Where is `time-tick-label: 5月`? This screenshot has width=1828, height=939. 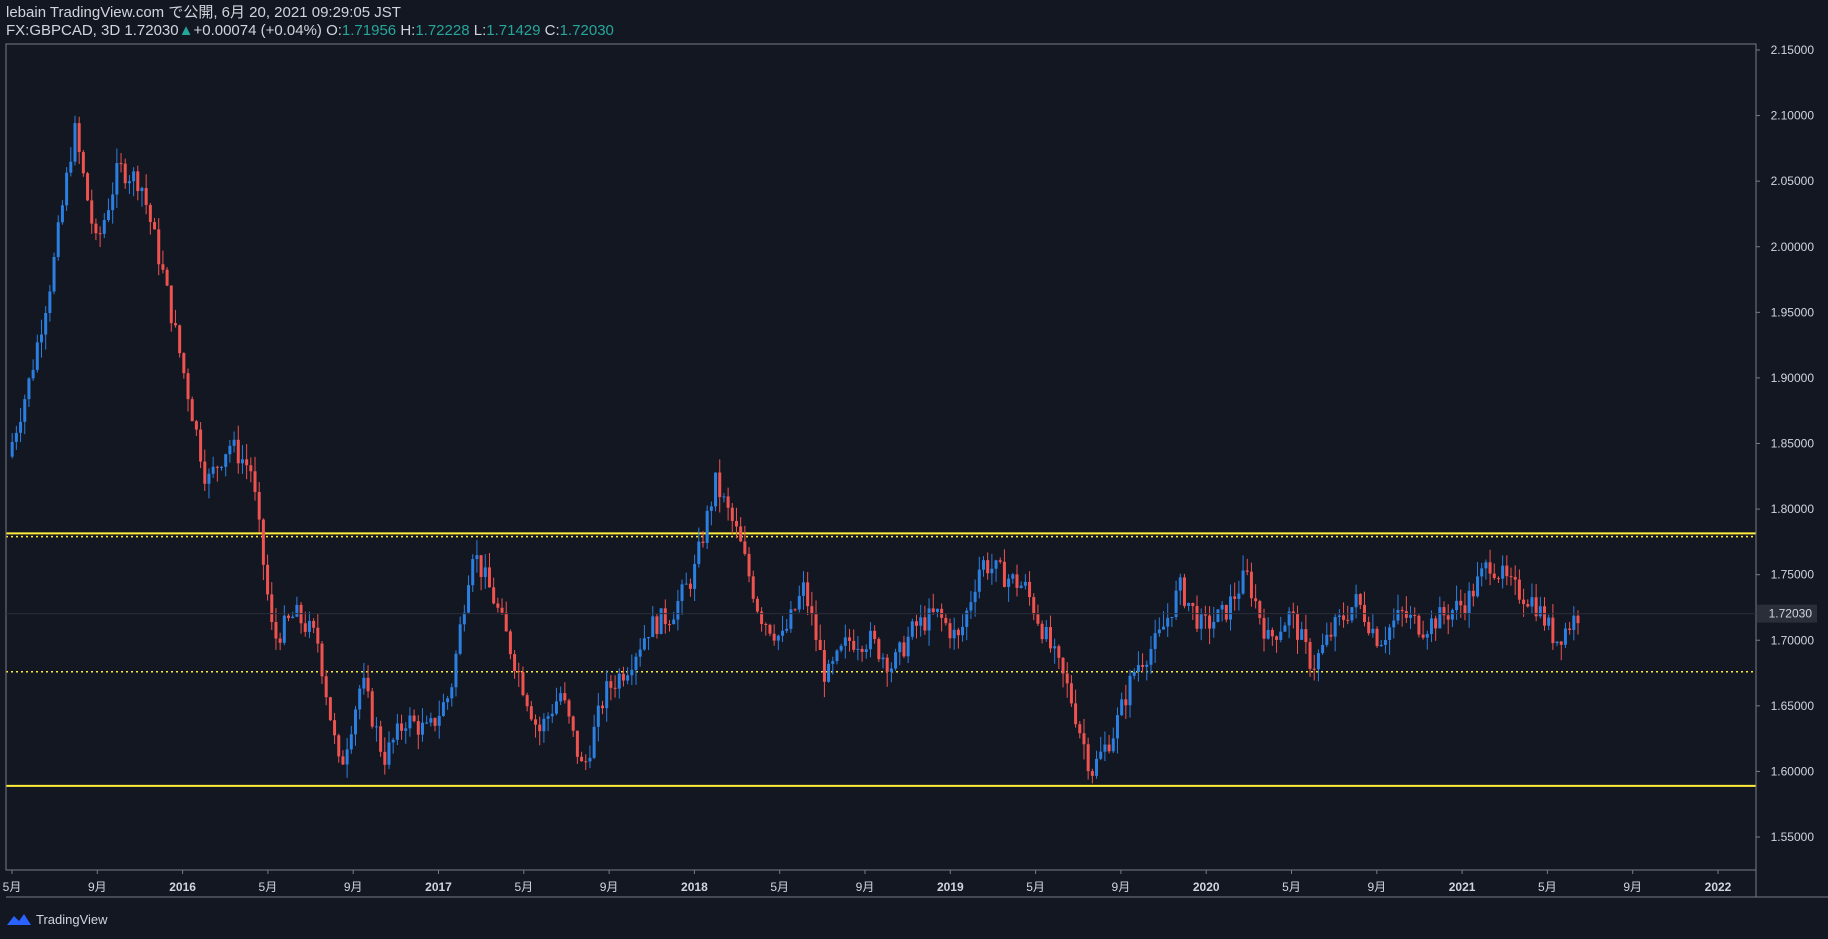 time-tick-label: 5月 is located at coordinates (1035, 887).